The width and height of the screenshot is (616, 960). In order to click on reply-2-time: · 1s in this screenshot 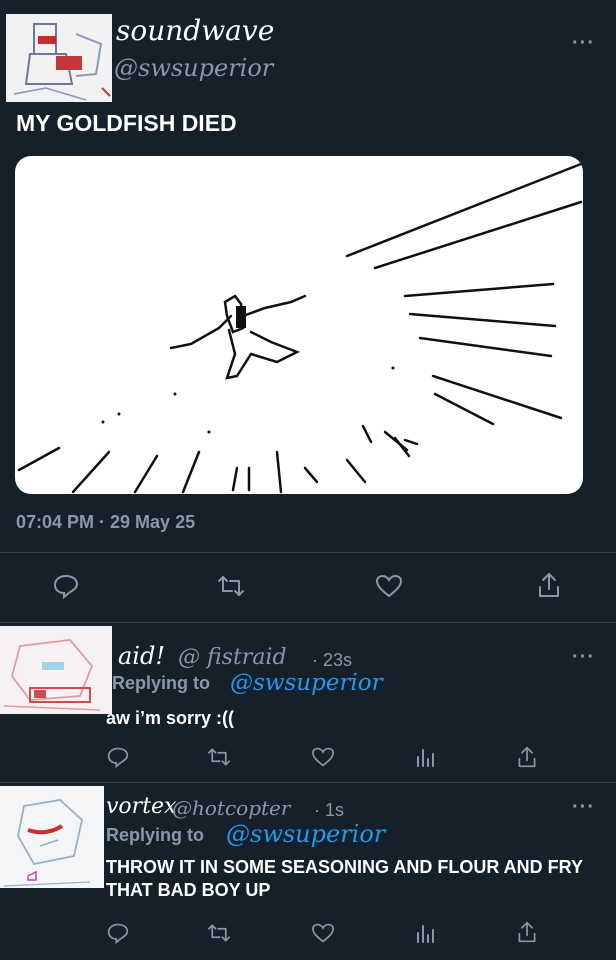, I will do `click(329, 810)`.